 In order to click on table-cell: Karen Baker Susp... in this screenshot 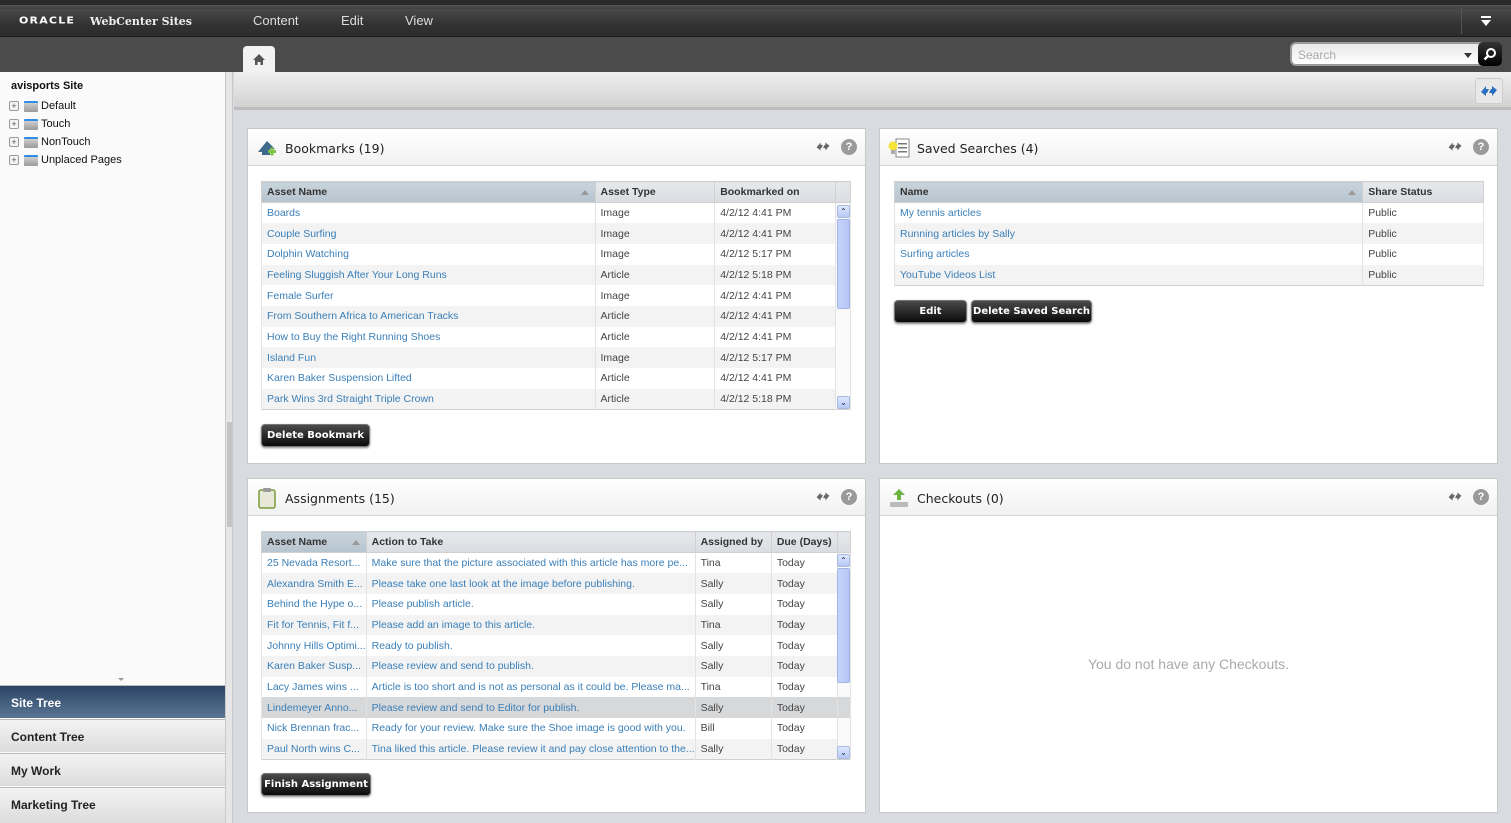, I will do `click(314, 666)`.